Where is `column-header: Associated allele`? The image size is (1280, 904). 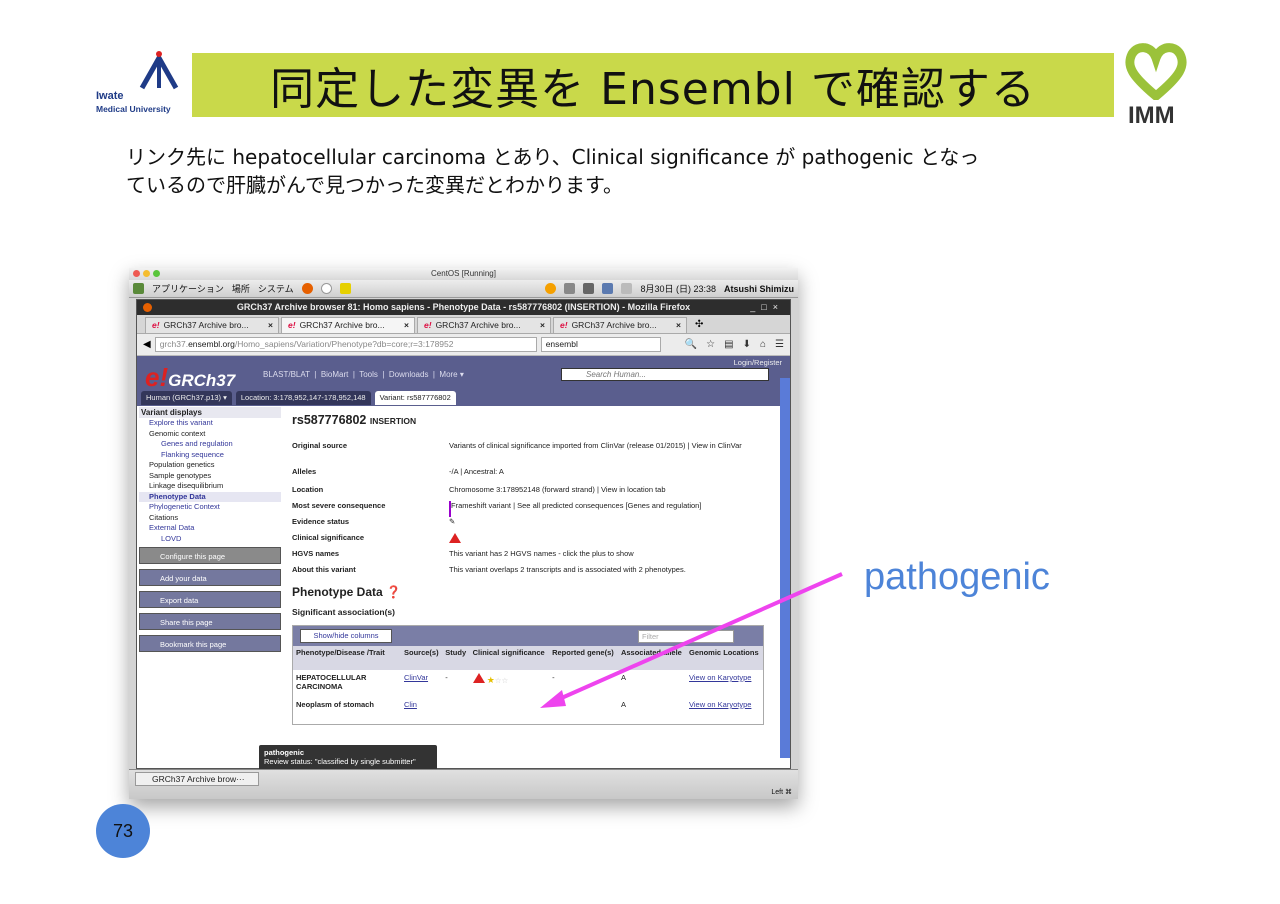 column-header: Associated allele is located at coordinates (652, 658).